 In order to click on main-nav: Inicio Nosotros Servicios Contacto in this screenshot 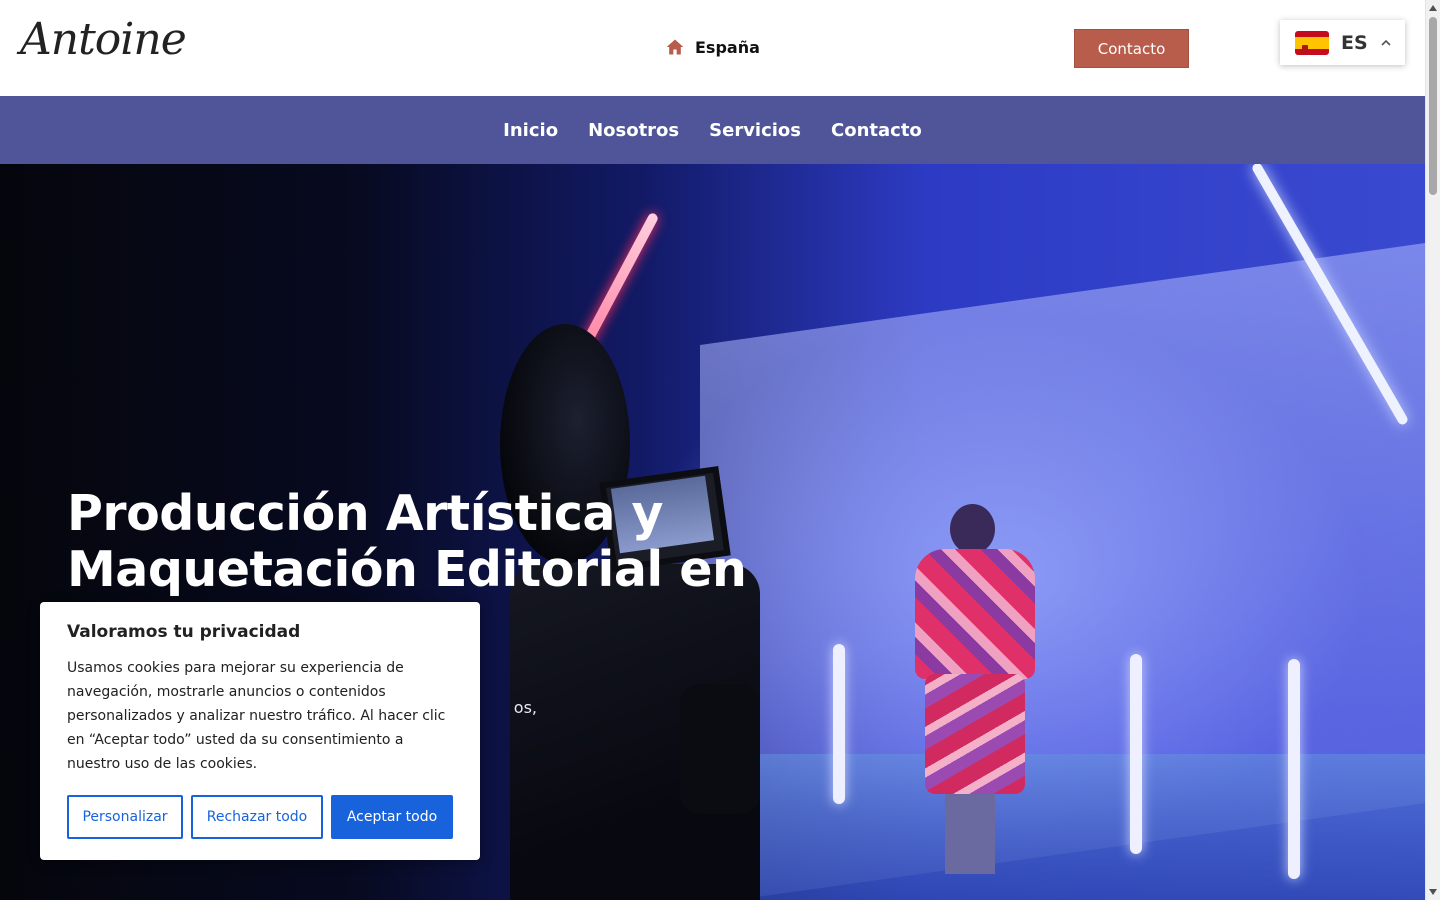, I will do `click(712, 130)`.